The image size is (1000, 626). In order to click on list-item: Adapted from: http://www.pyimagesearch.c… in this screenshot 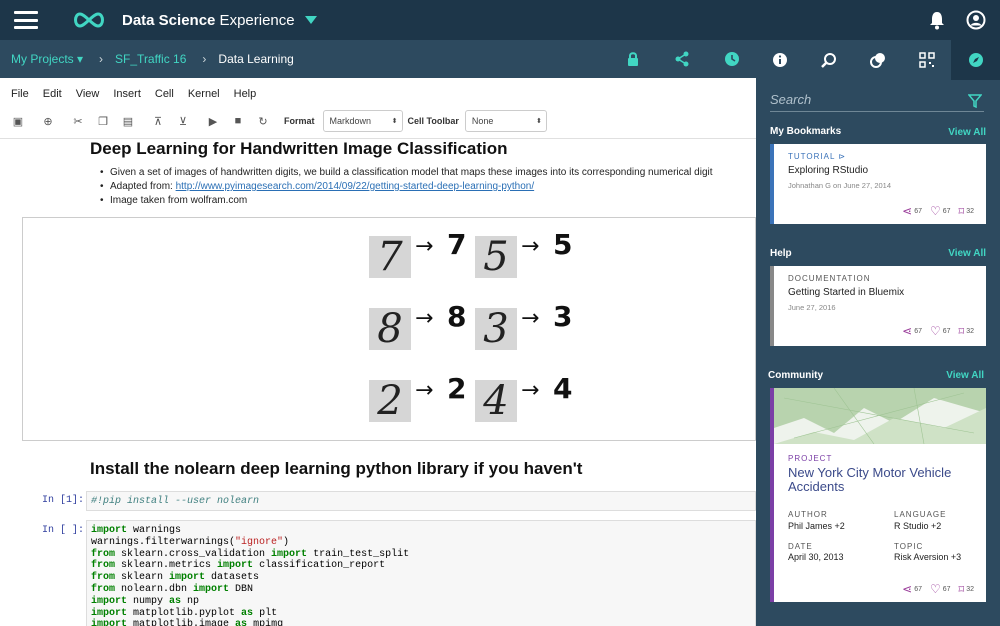, I will do `click(317, 186)`.